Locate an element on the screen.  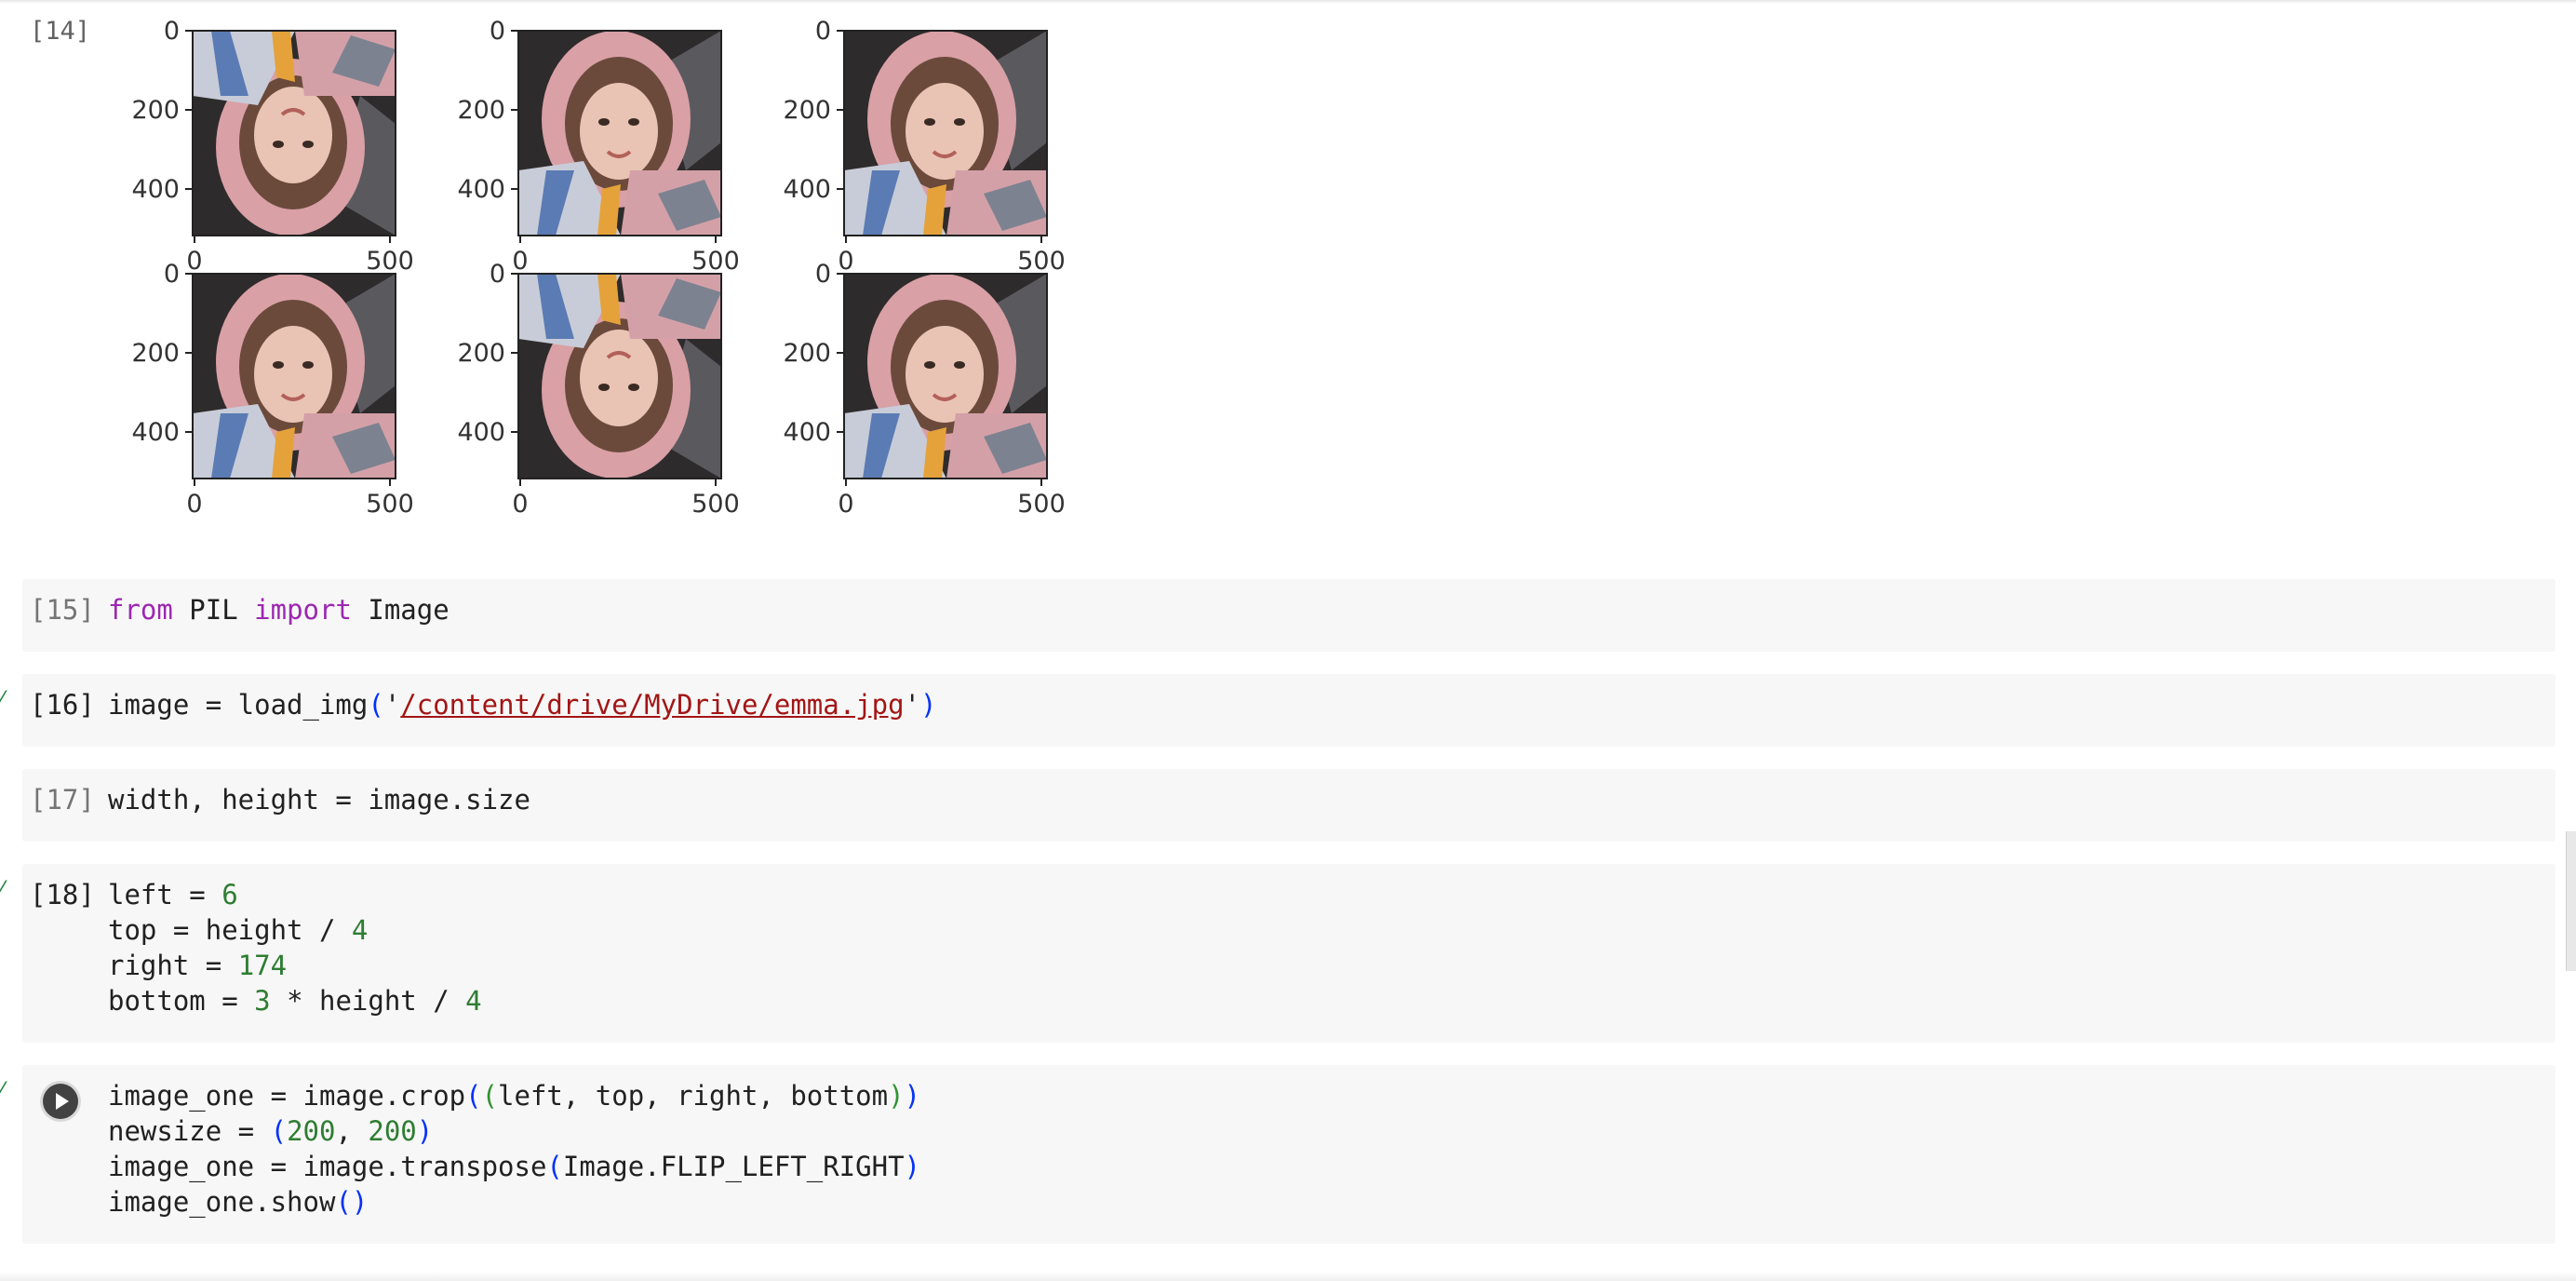
subplot-6: 0 200 400 0 500 is located at coordinates (924, 390).